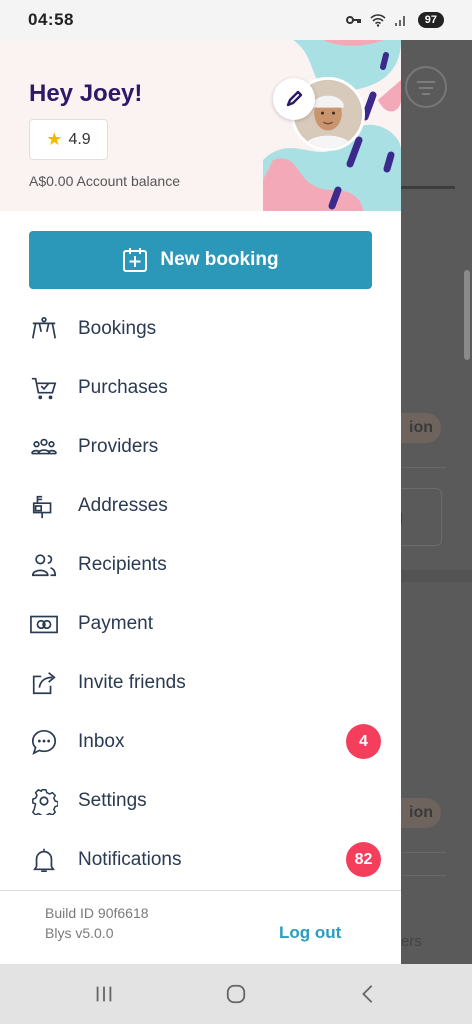 The image size is (472, 1024). I want to click on menu-item-label: Bookings, so click(117, 328).